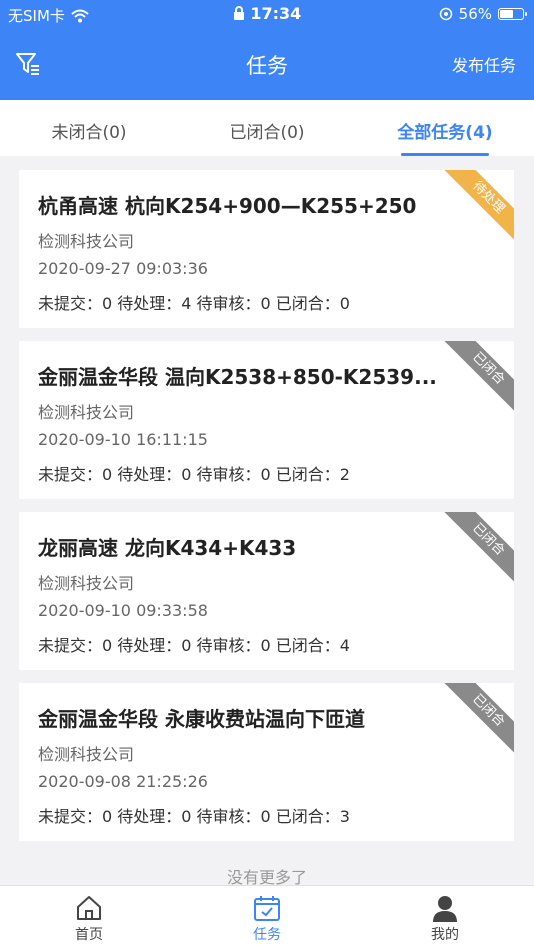 The height and width of the screenshot is (950, 534). Describe the element at coordinates (194, 816) in the screenshot. I see `task-stats: 未提交：0 待处理：0 待审核：0 已闭合：3` at that location.